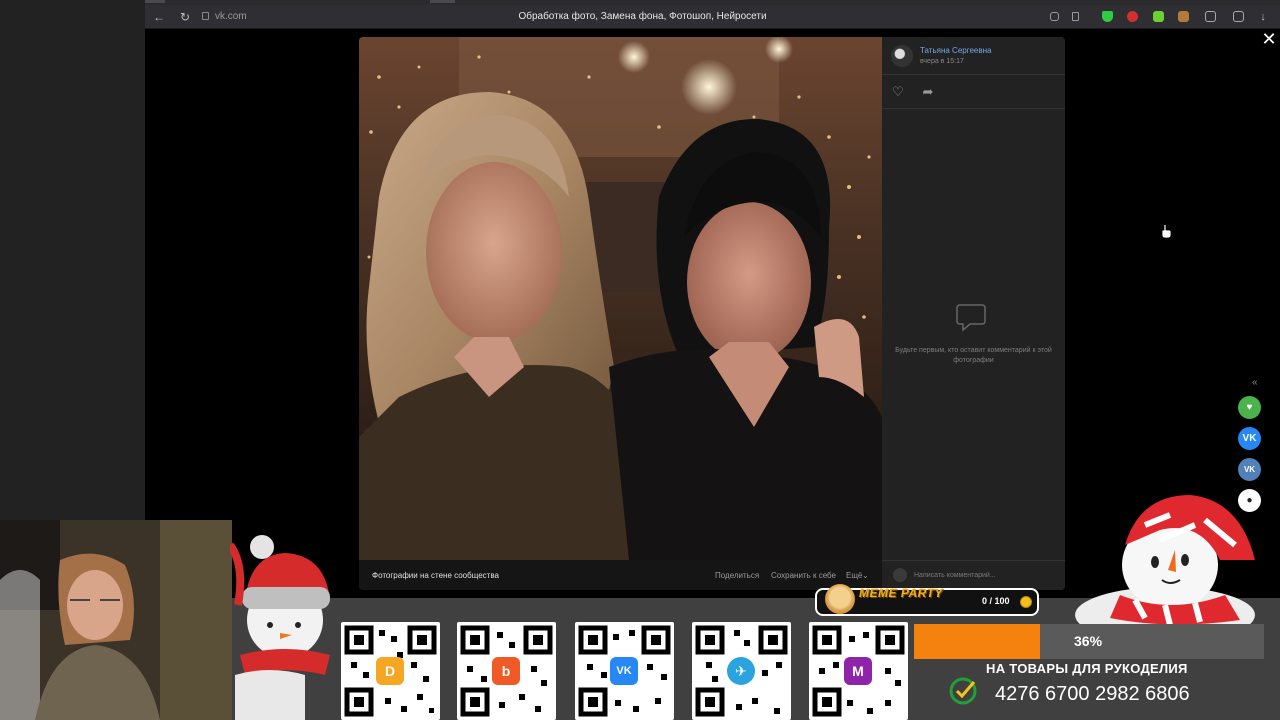 The height and width of the screenshot is (720, 1280). I want to click on webcam-feed, so click(116, 620).